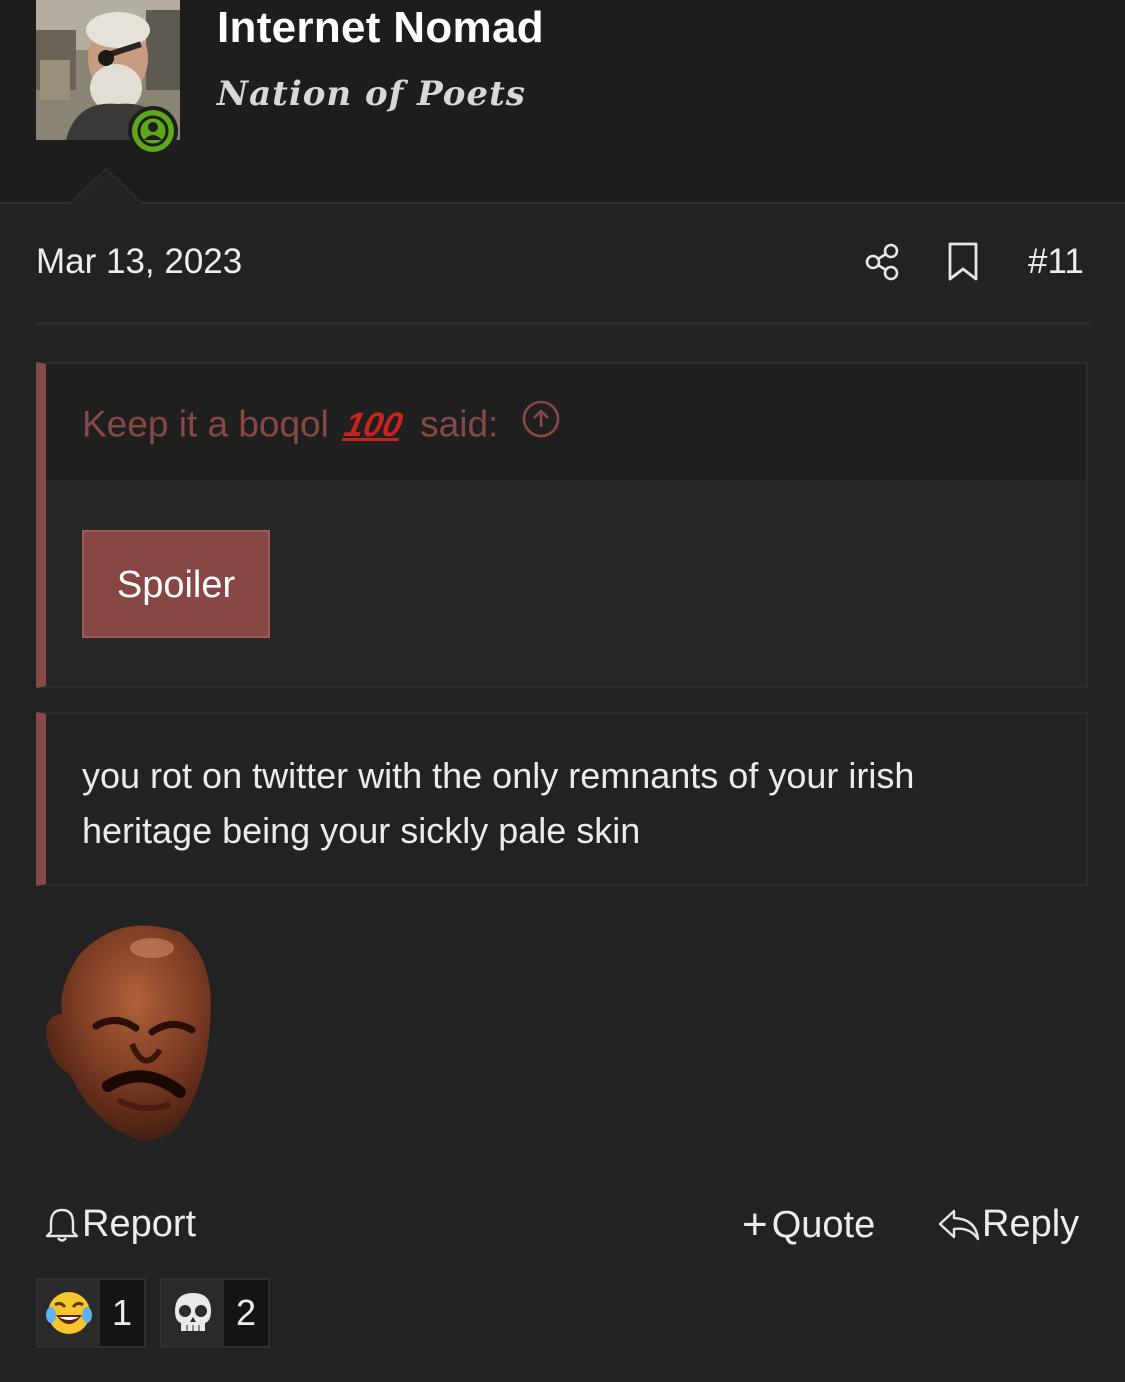 The width and height of the screenshot is (1125, 1382). I want to click on reply-label: Reply, so click(1030, 1224).